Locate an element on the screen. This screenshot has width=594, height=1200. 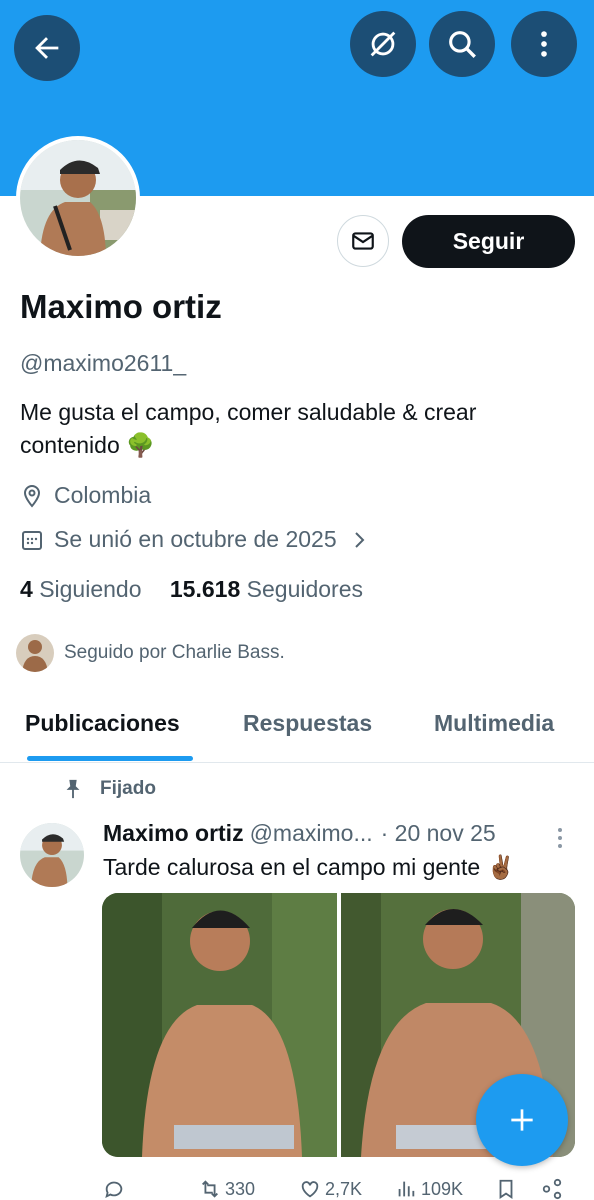
post-text: Tarde calurosa en el campo mi gente ✌🏾 is located at coordinates (309, 867).